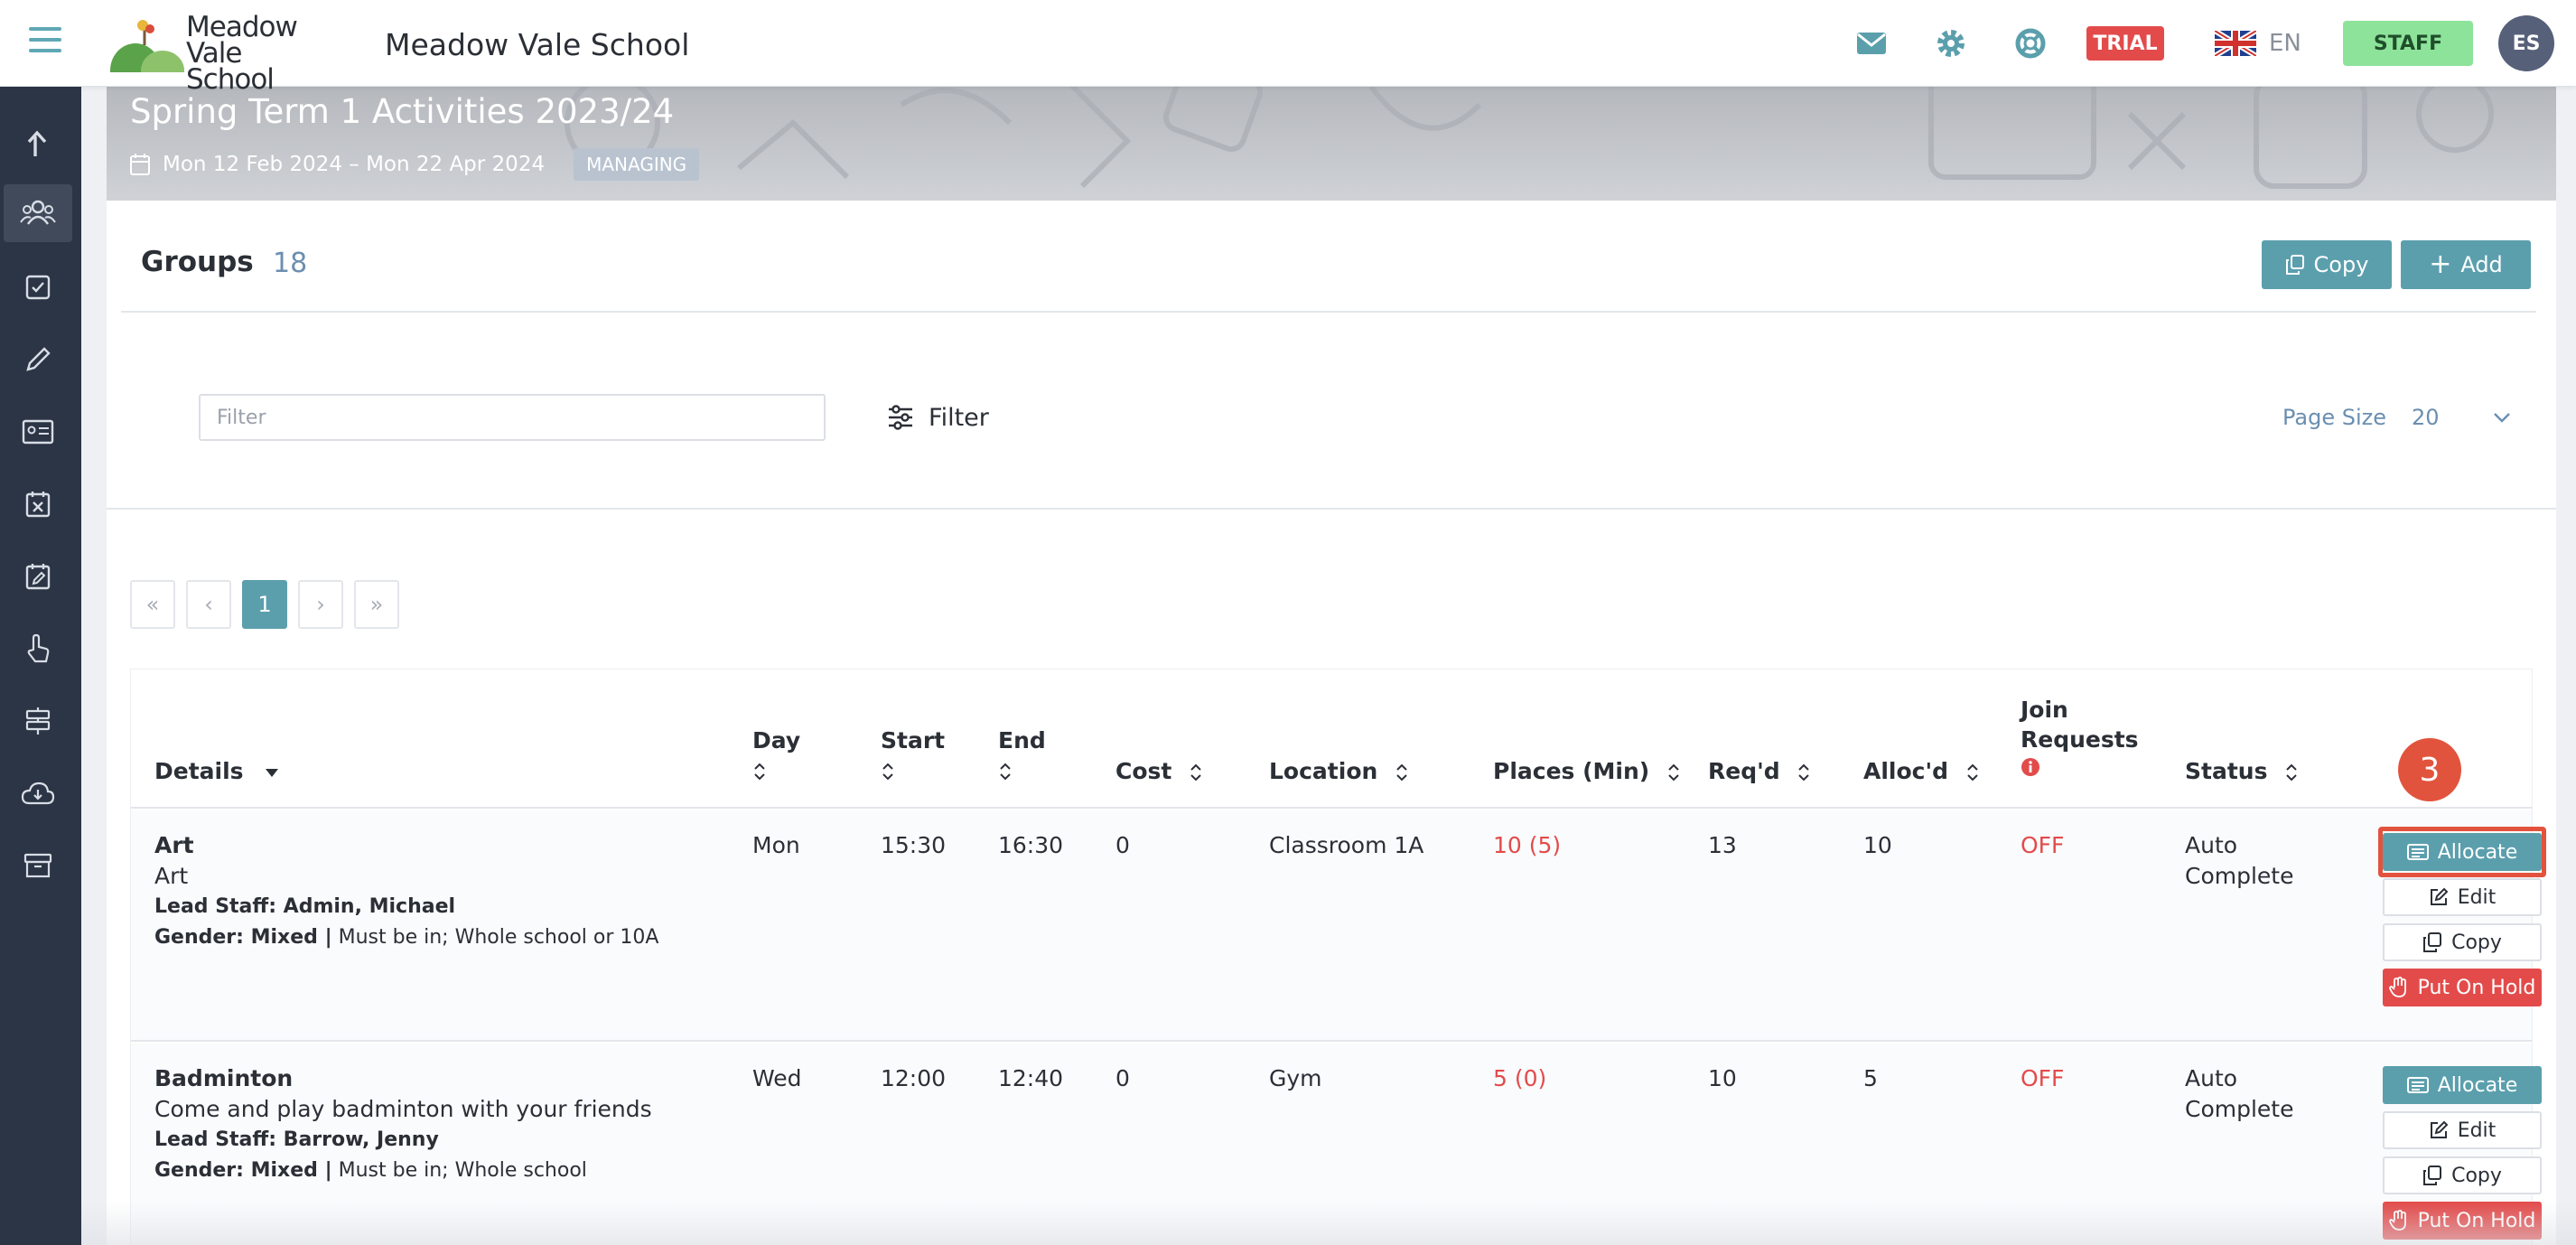 Image resolution: width=2576 pixels, height=1245 pixels. I want to click on group-status-line-1: Auto, so click(2212, 845).